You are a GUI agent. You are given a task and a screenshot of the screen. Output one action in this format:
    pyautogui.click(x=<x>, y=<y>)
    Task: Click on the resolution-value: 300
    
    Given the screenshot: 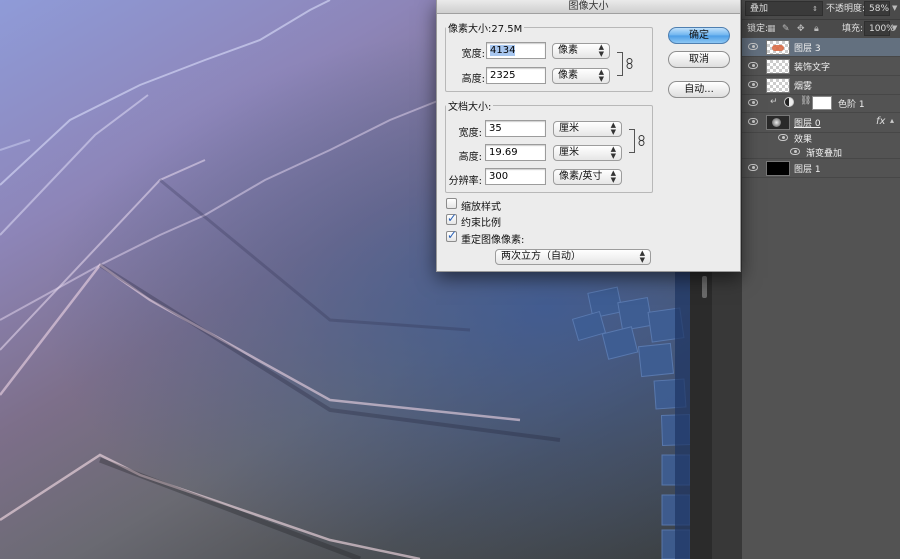 What is the action you would take?
    pyautogui.click(x=499, y=176)
    